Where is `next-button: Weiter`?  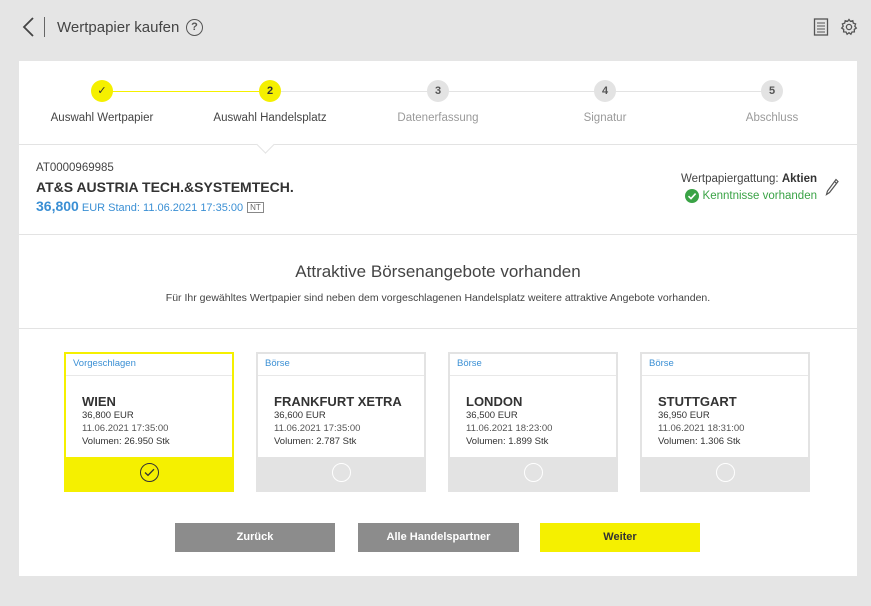
next-button: Weiter is located at coordinates (620, 537).